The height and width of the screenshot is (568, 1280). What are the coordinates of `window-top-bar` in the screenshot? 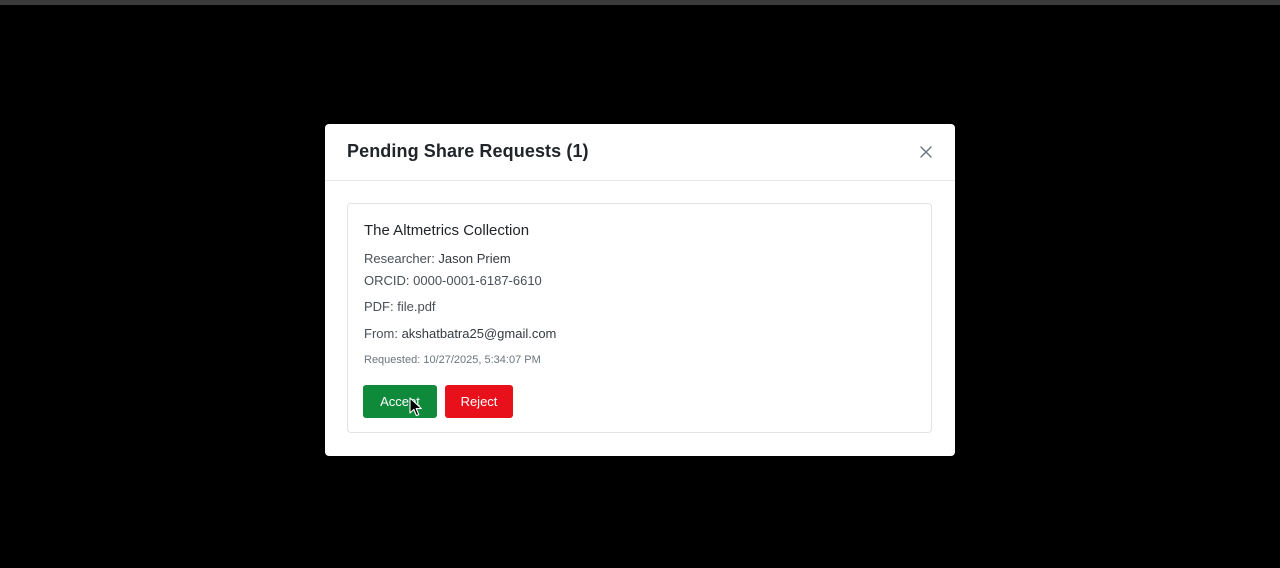 It's located at (640, 2).